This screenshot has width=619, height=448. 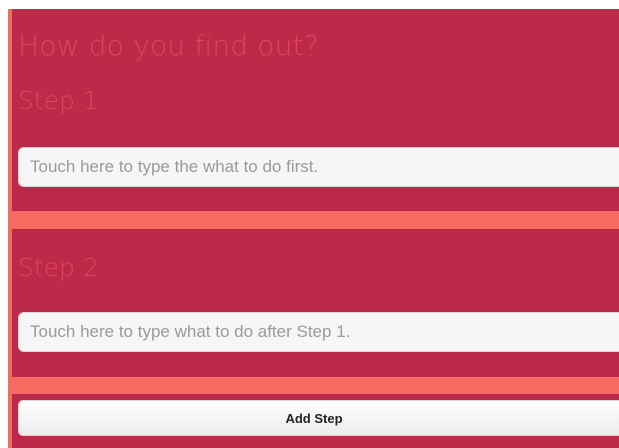 I want to click on step-2-title: Step 2, so click(x=58, y=267).